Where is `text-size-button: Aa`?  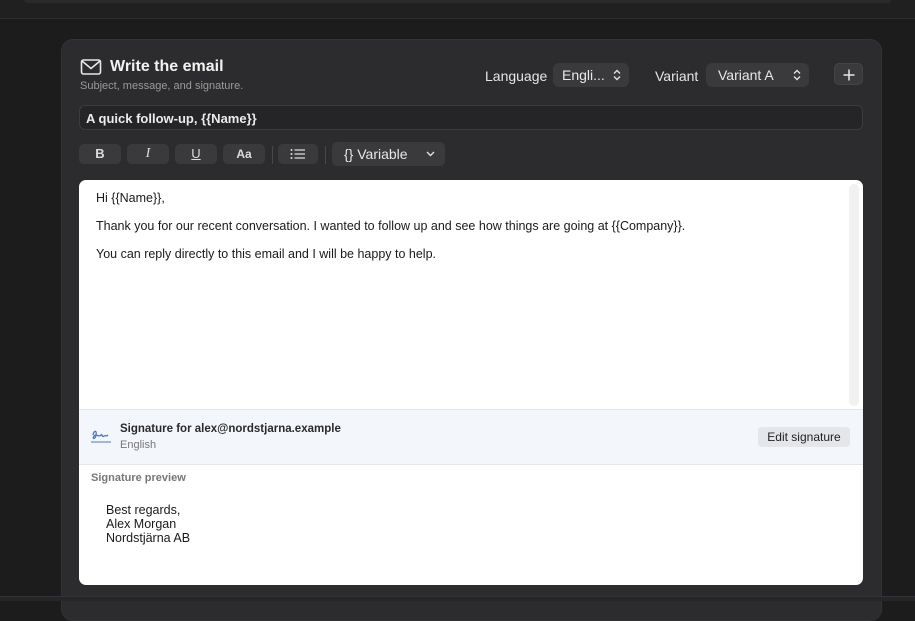 text-size-button: Aa is located at coordinates (244, 154).